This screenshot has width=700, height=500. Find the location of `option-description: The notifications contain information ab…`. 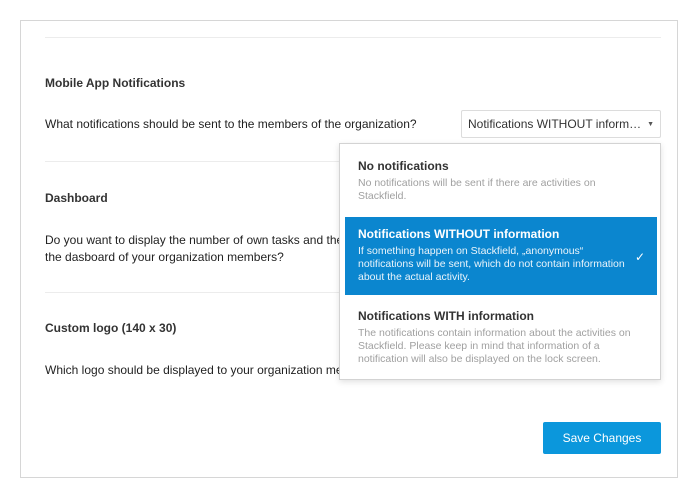

option-description: The notifications contain information ab… is located at coordinates (494, 346).